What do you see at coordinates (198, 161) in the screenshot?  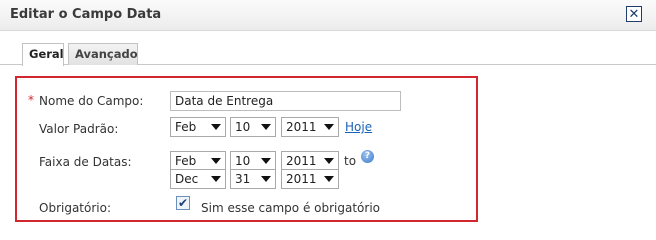 I see `faixa-start-month-select: Feb` at bounding box center [198, 161].